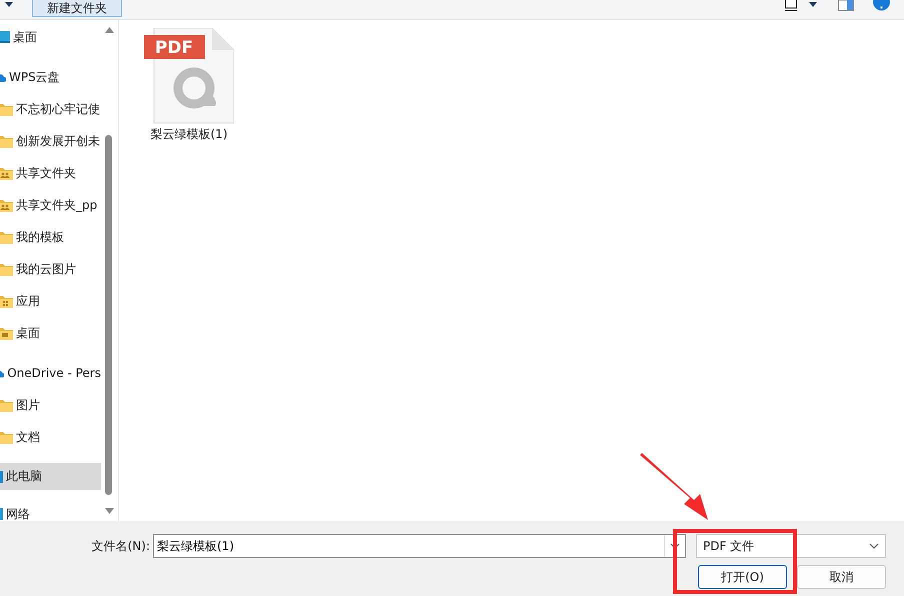 Image resolution: width=904 pixels, height=596 pixels. I want to click on app-folder-icon, so click(6, 301).